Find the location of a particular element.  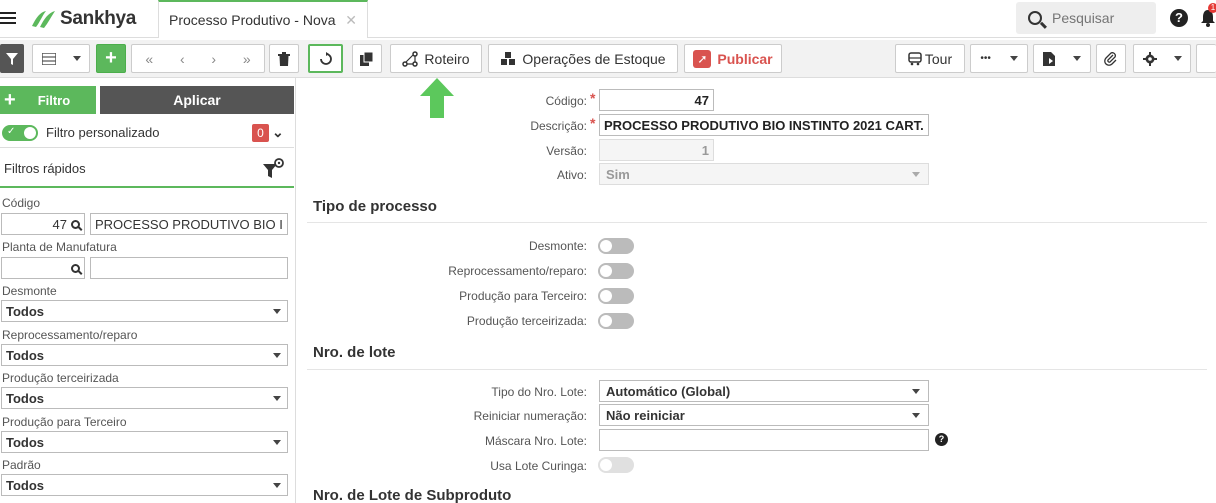

sb-para-terceiro-select: Todos is located at coordinates (144, 442).